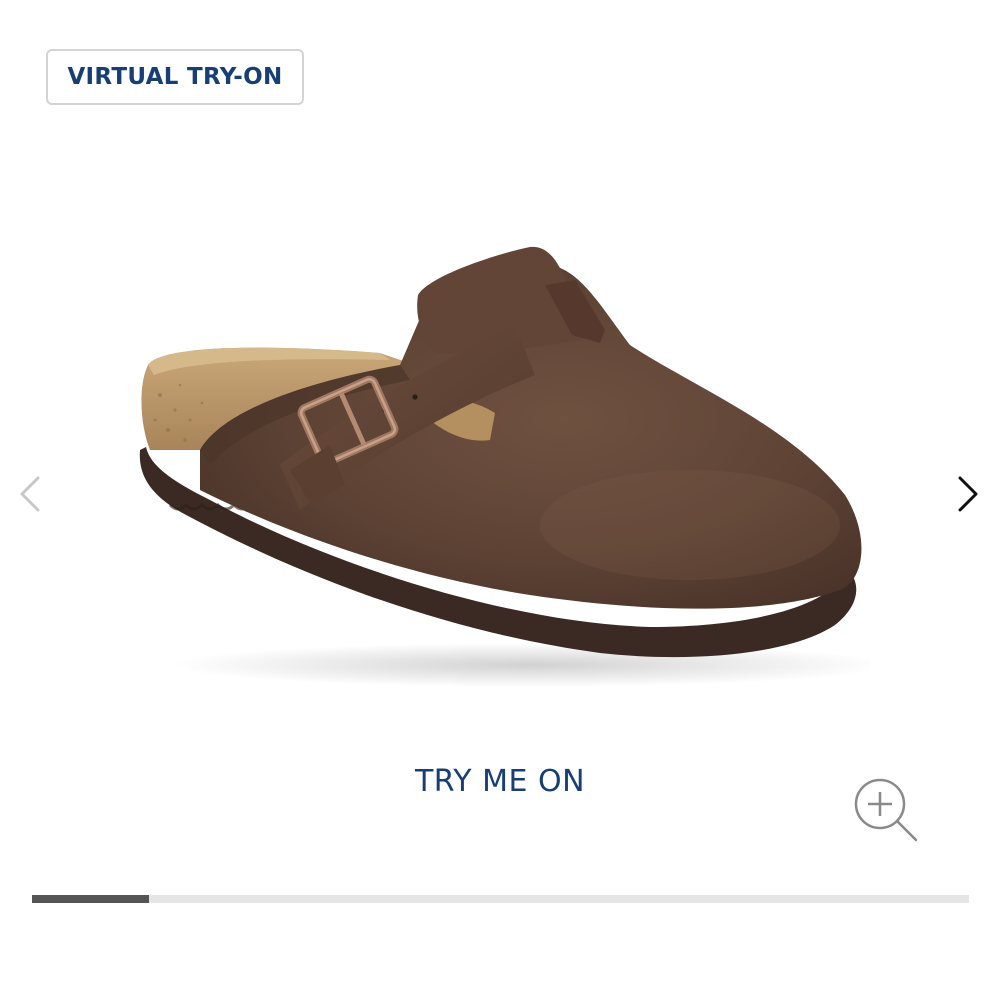 The height and width of the screenshot is (1000, 1000). Describe the element at coordinates (175, 77) in the screenshot. I see `virtual-try-on-button: VIRTUAL TRY-ON` at that location.